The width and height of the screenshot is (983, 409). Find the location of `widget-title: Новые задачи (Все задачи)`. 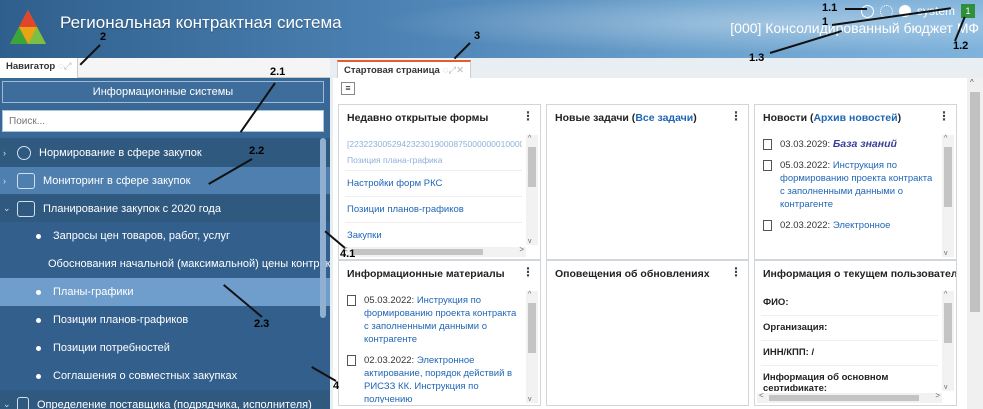

widget-title: Новые задачи (Все задачи) is located at coordinates (626, 118).